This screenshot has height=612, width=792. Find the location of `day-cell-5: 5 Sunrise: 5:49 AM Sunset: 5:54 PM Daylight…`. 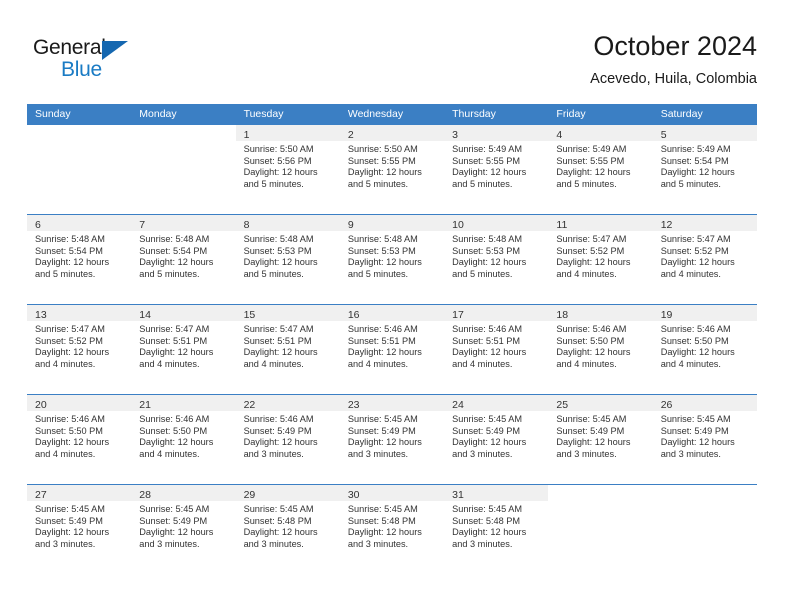

day-cell-5: 5 Sunrise: 5:49 AM Sunset: 5:54 PM Daylight… is located at coordinates (704, 169).